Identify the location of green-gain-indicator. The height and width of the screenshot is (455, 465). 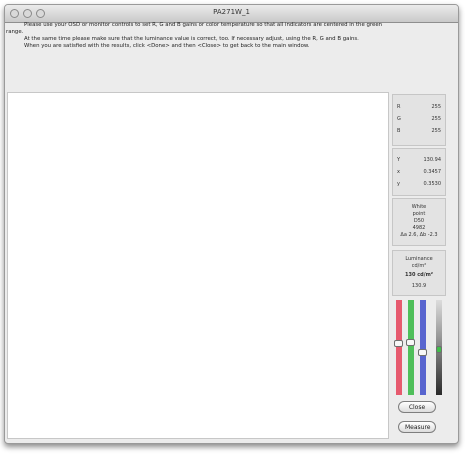
(410, 342).